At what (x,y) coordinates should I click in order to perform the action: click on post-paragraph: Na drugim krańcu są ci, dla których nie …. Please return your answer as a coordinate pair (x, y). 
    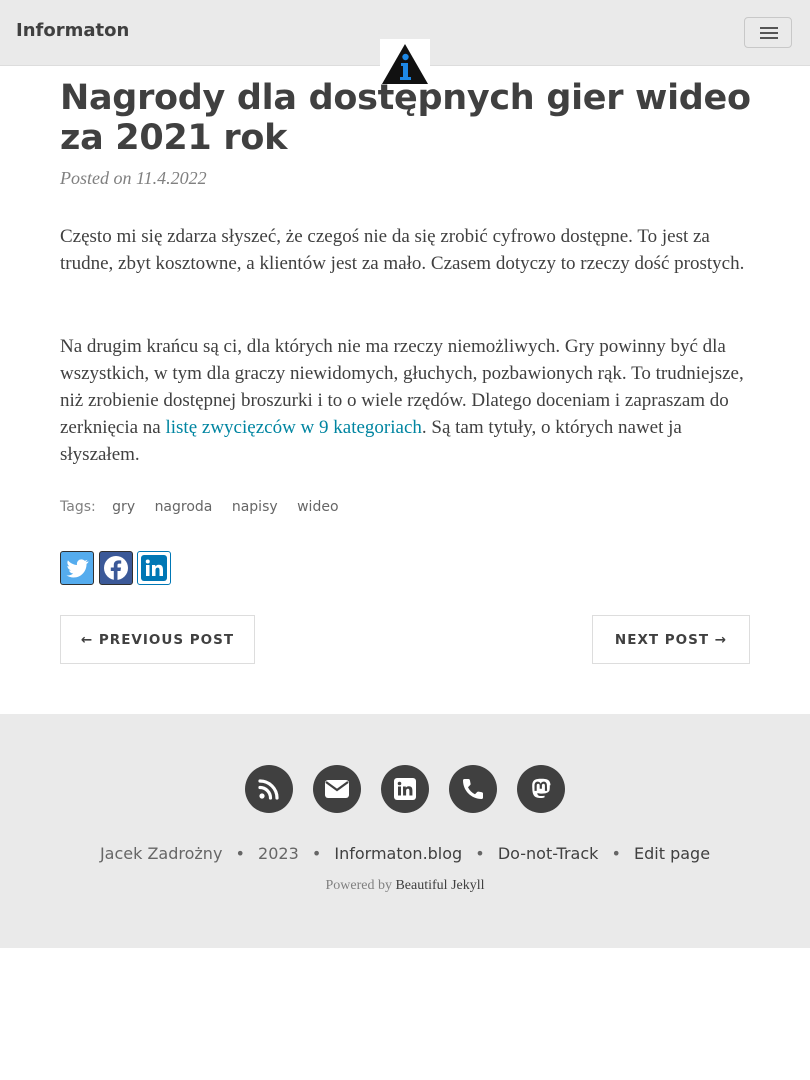
    Looking at the image, I should click on (407, 400).